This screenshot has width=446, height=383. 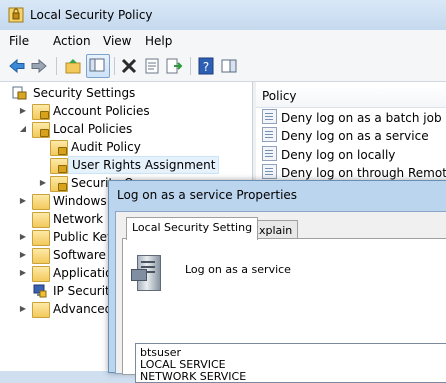 I want to click on up-folder-icon, so click(x=73, y=66).